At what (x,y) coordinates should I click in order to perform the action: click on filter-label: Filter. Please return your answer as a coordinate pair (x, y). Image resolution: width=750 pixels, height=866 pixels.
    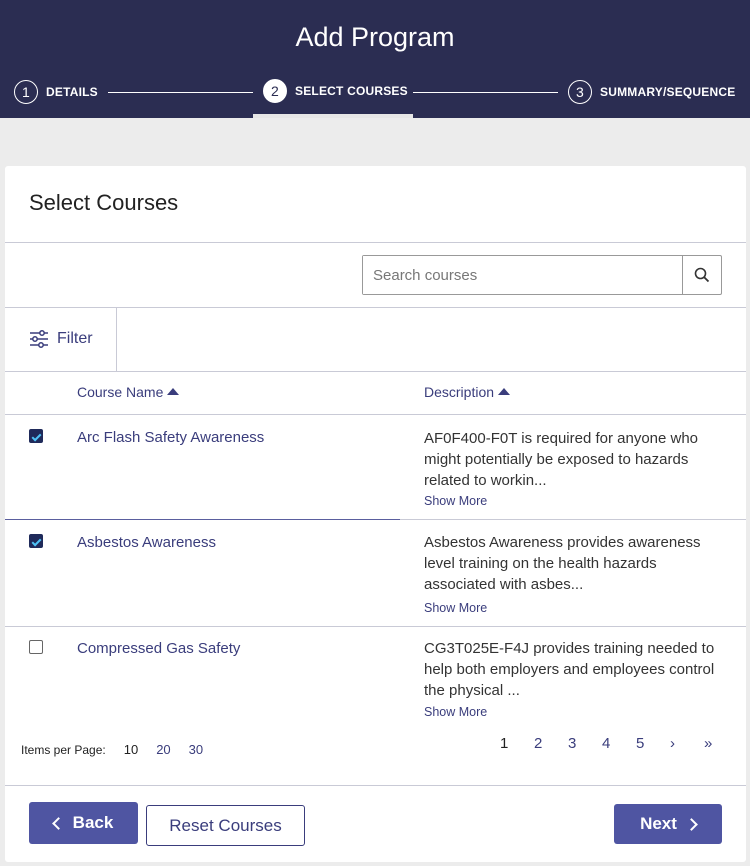
    Looking at the image, I should click on (75, 338).